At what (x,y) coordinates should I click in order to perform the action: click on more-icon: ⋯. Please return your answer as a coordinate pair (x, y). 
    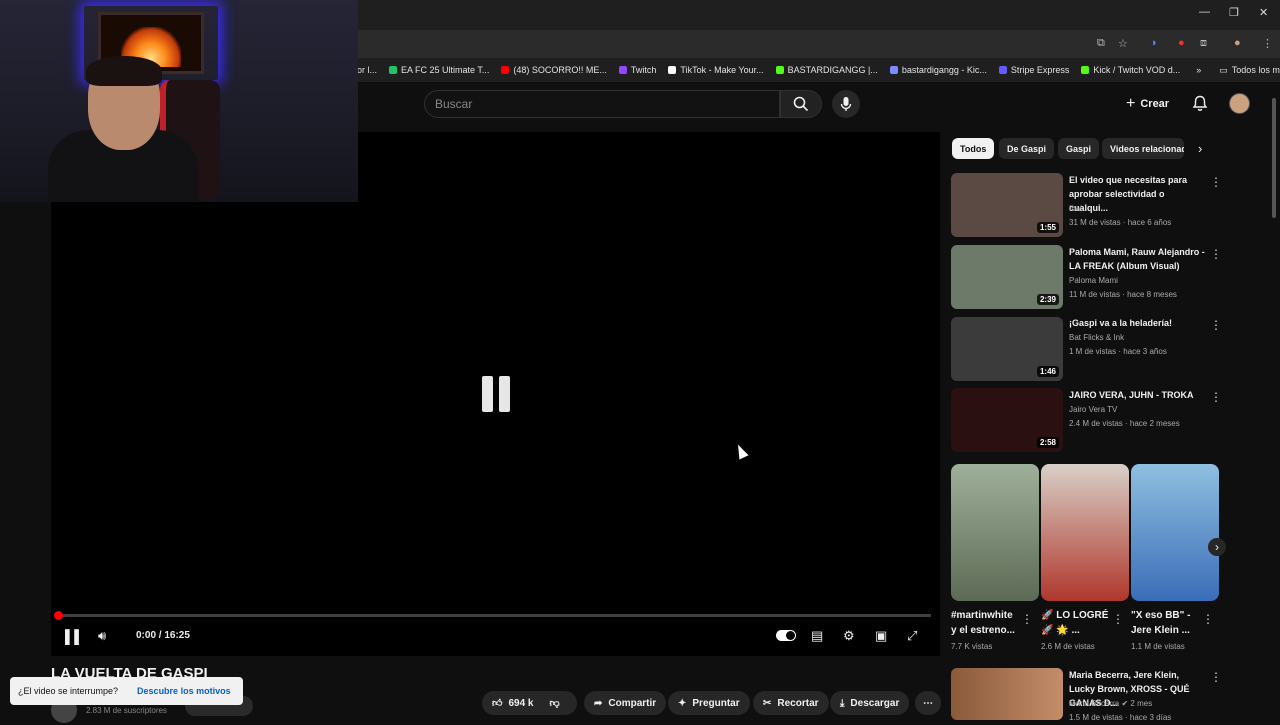
    Looking at the image, I should click on (928, 703).